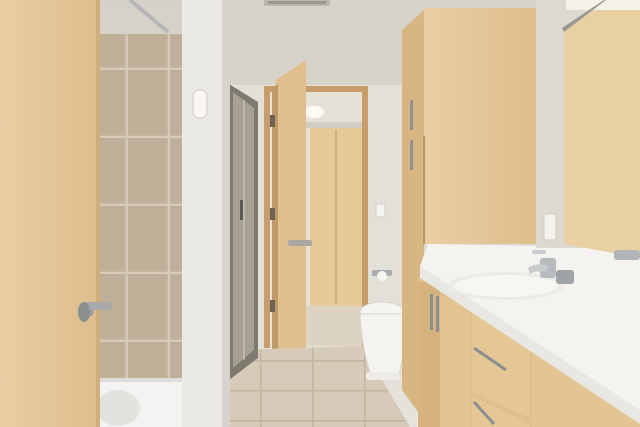 The height and width of the screenshot is (427, 640). What do you see at coordinates (380, 210) in the screenshot?
I see `light-switch` at bounding box center [380, 210].